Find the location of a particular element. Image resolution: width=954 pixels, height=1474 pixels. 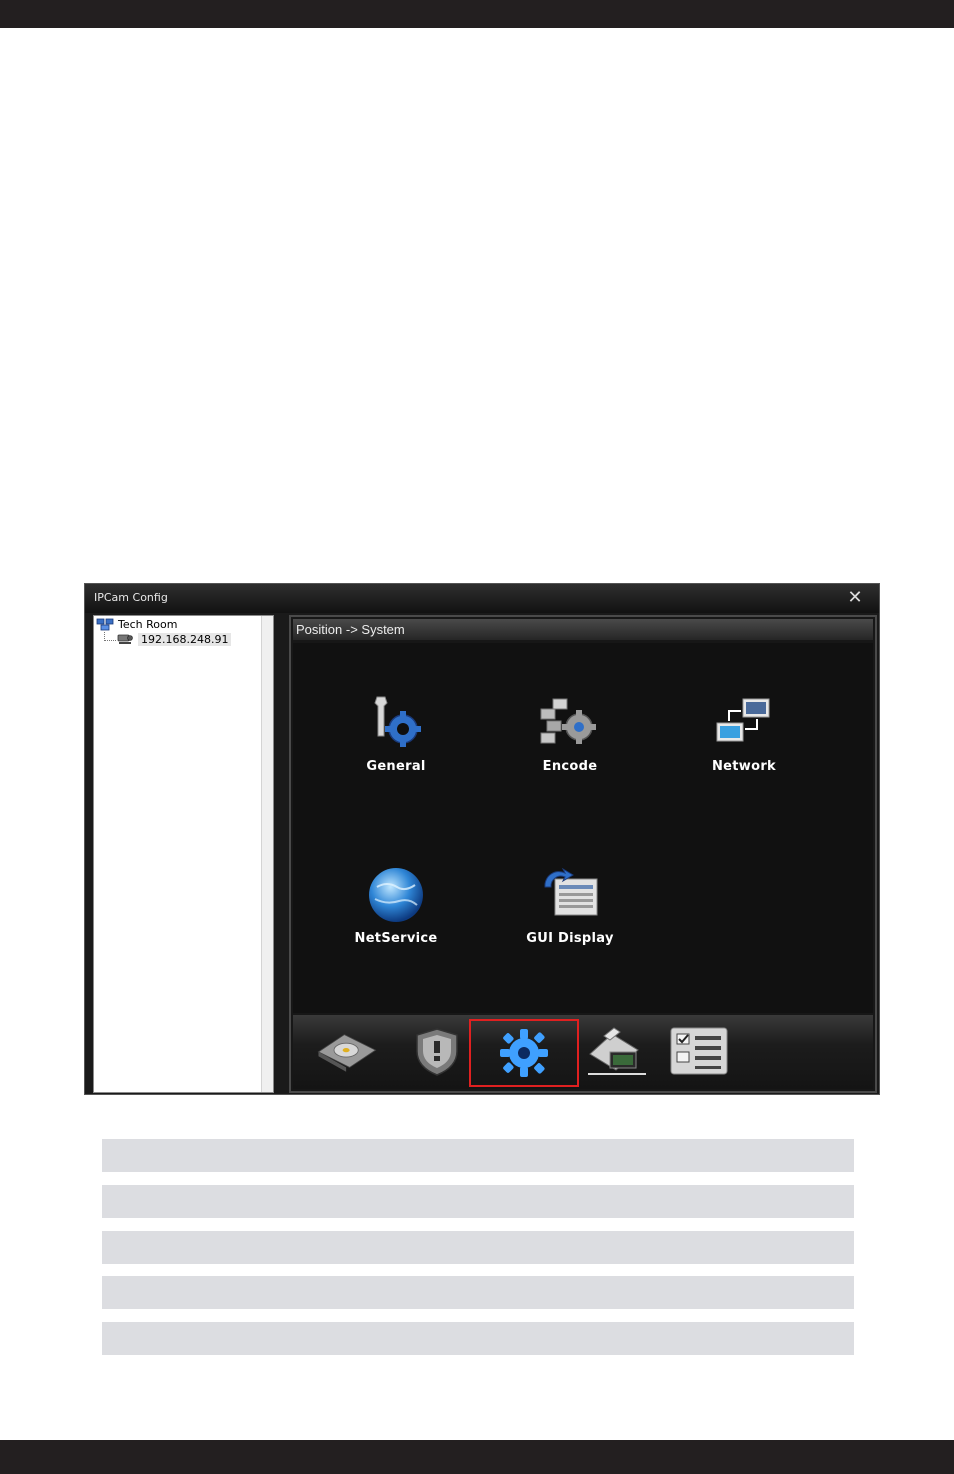

category-toolbar is located at coordinates (583, 1052).